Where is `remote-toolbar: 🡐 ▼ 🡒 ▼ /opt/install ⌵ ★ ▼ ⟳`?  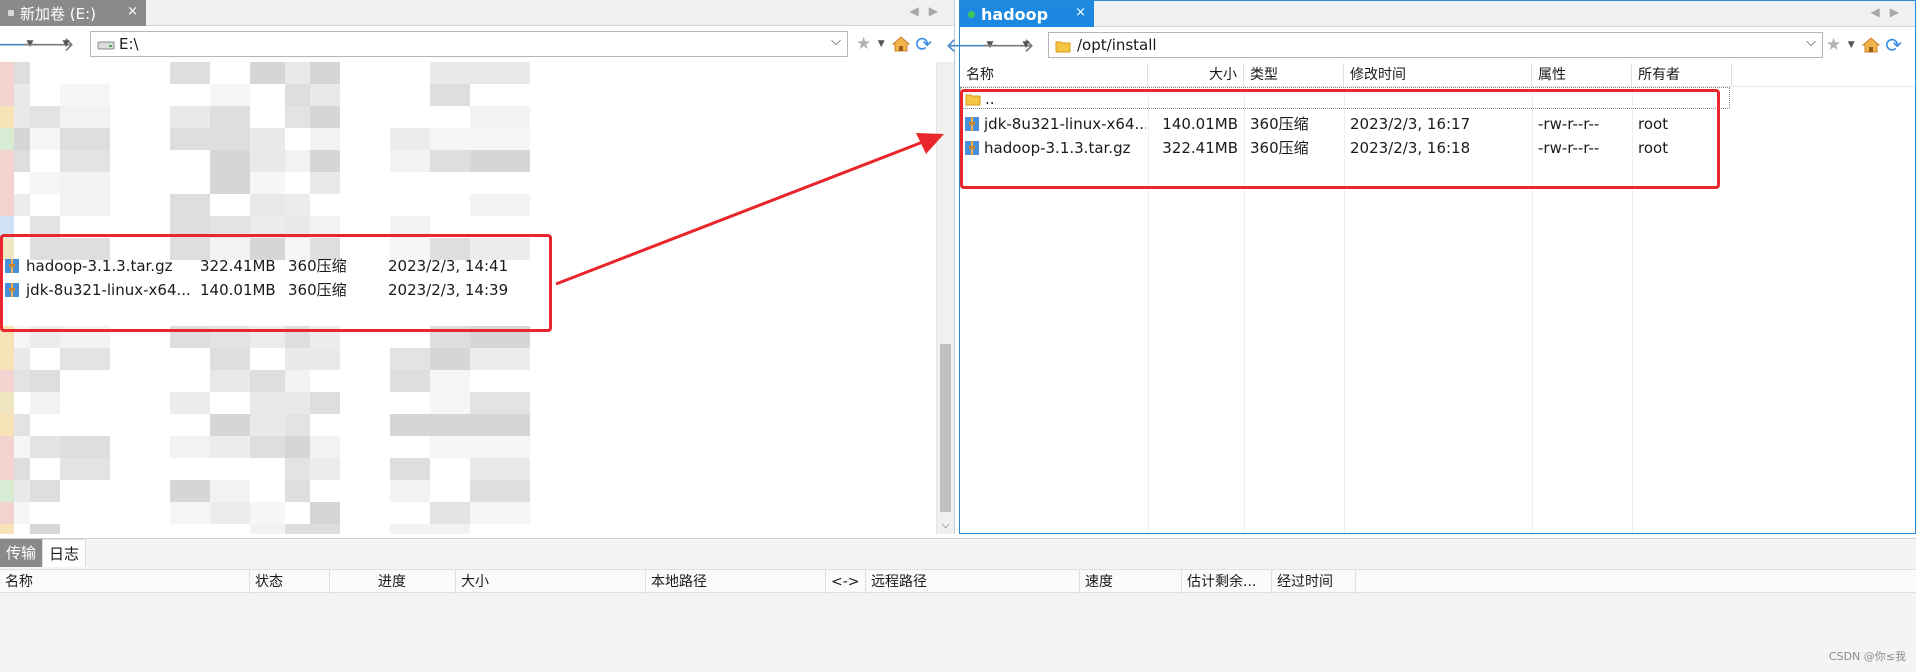
remote-toolbar: 🡐 ▼ 🡒 ▼ /opt/install ⌵ ★ ▼ ⟳ is located at coordinates (1430, 45).